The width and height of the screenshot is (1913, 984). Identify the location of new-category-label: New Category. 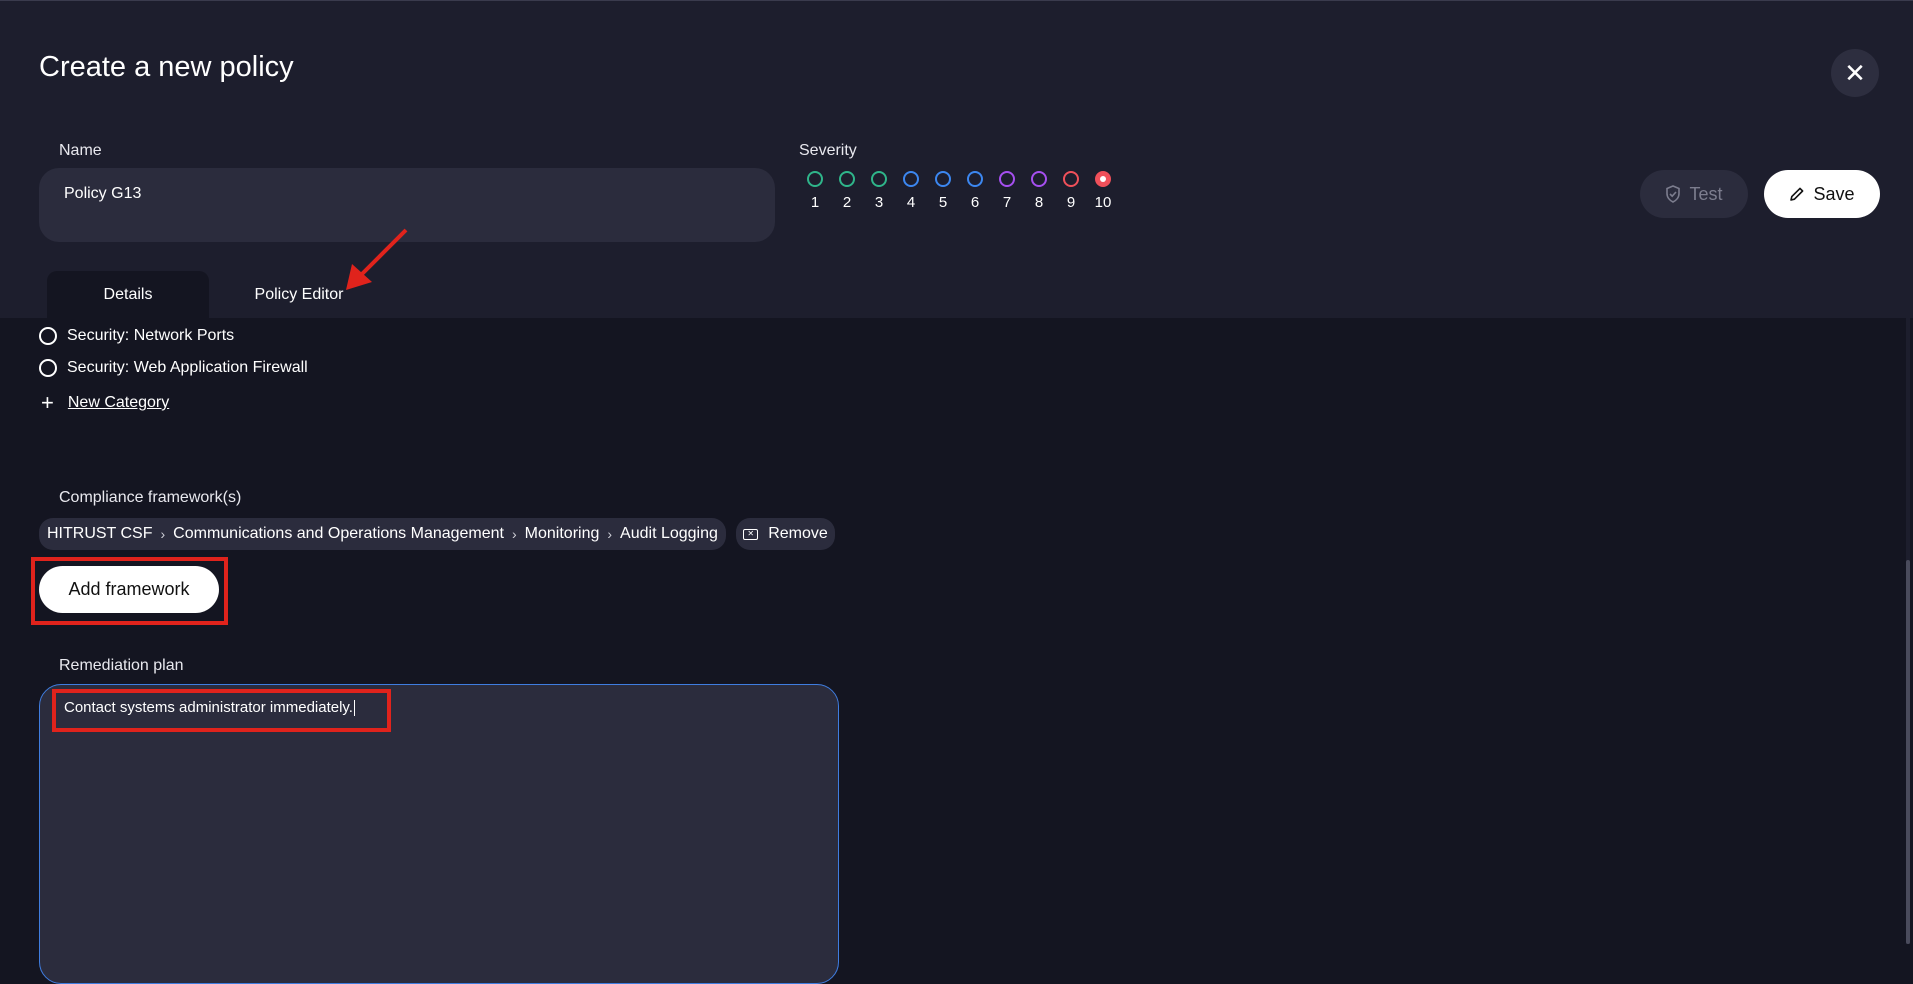
(118, 402).